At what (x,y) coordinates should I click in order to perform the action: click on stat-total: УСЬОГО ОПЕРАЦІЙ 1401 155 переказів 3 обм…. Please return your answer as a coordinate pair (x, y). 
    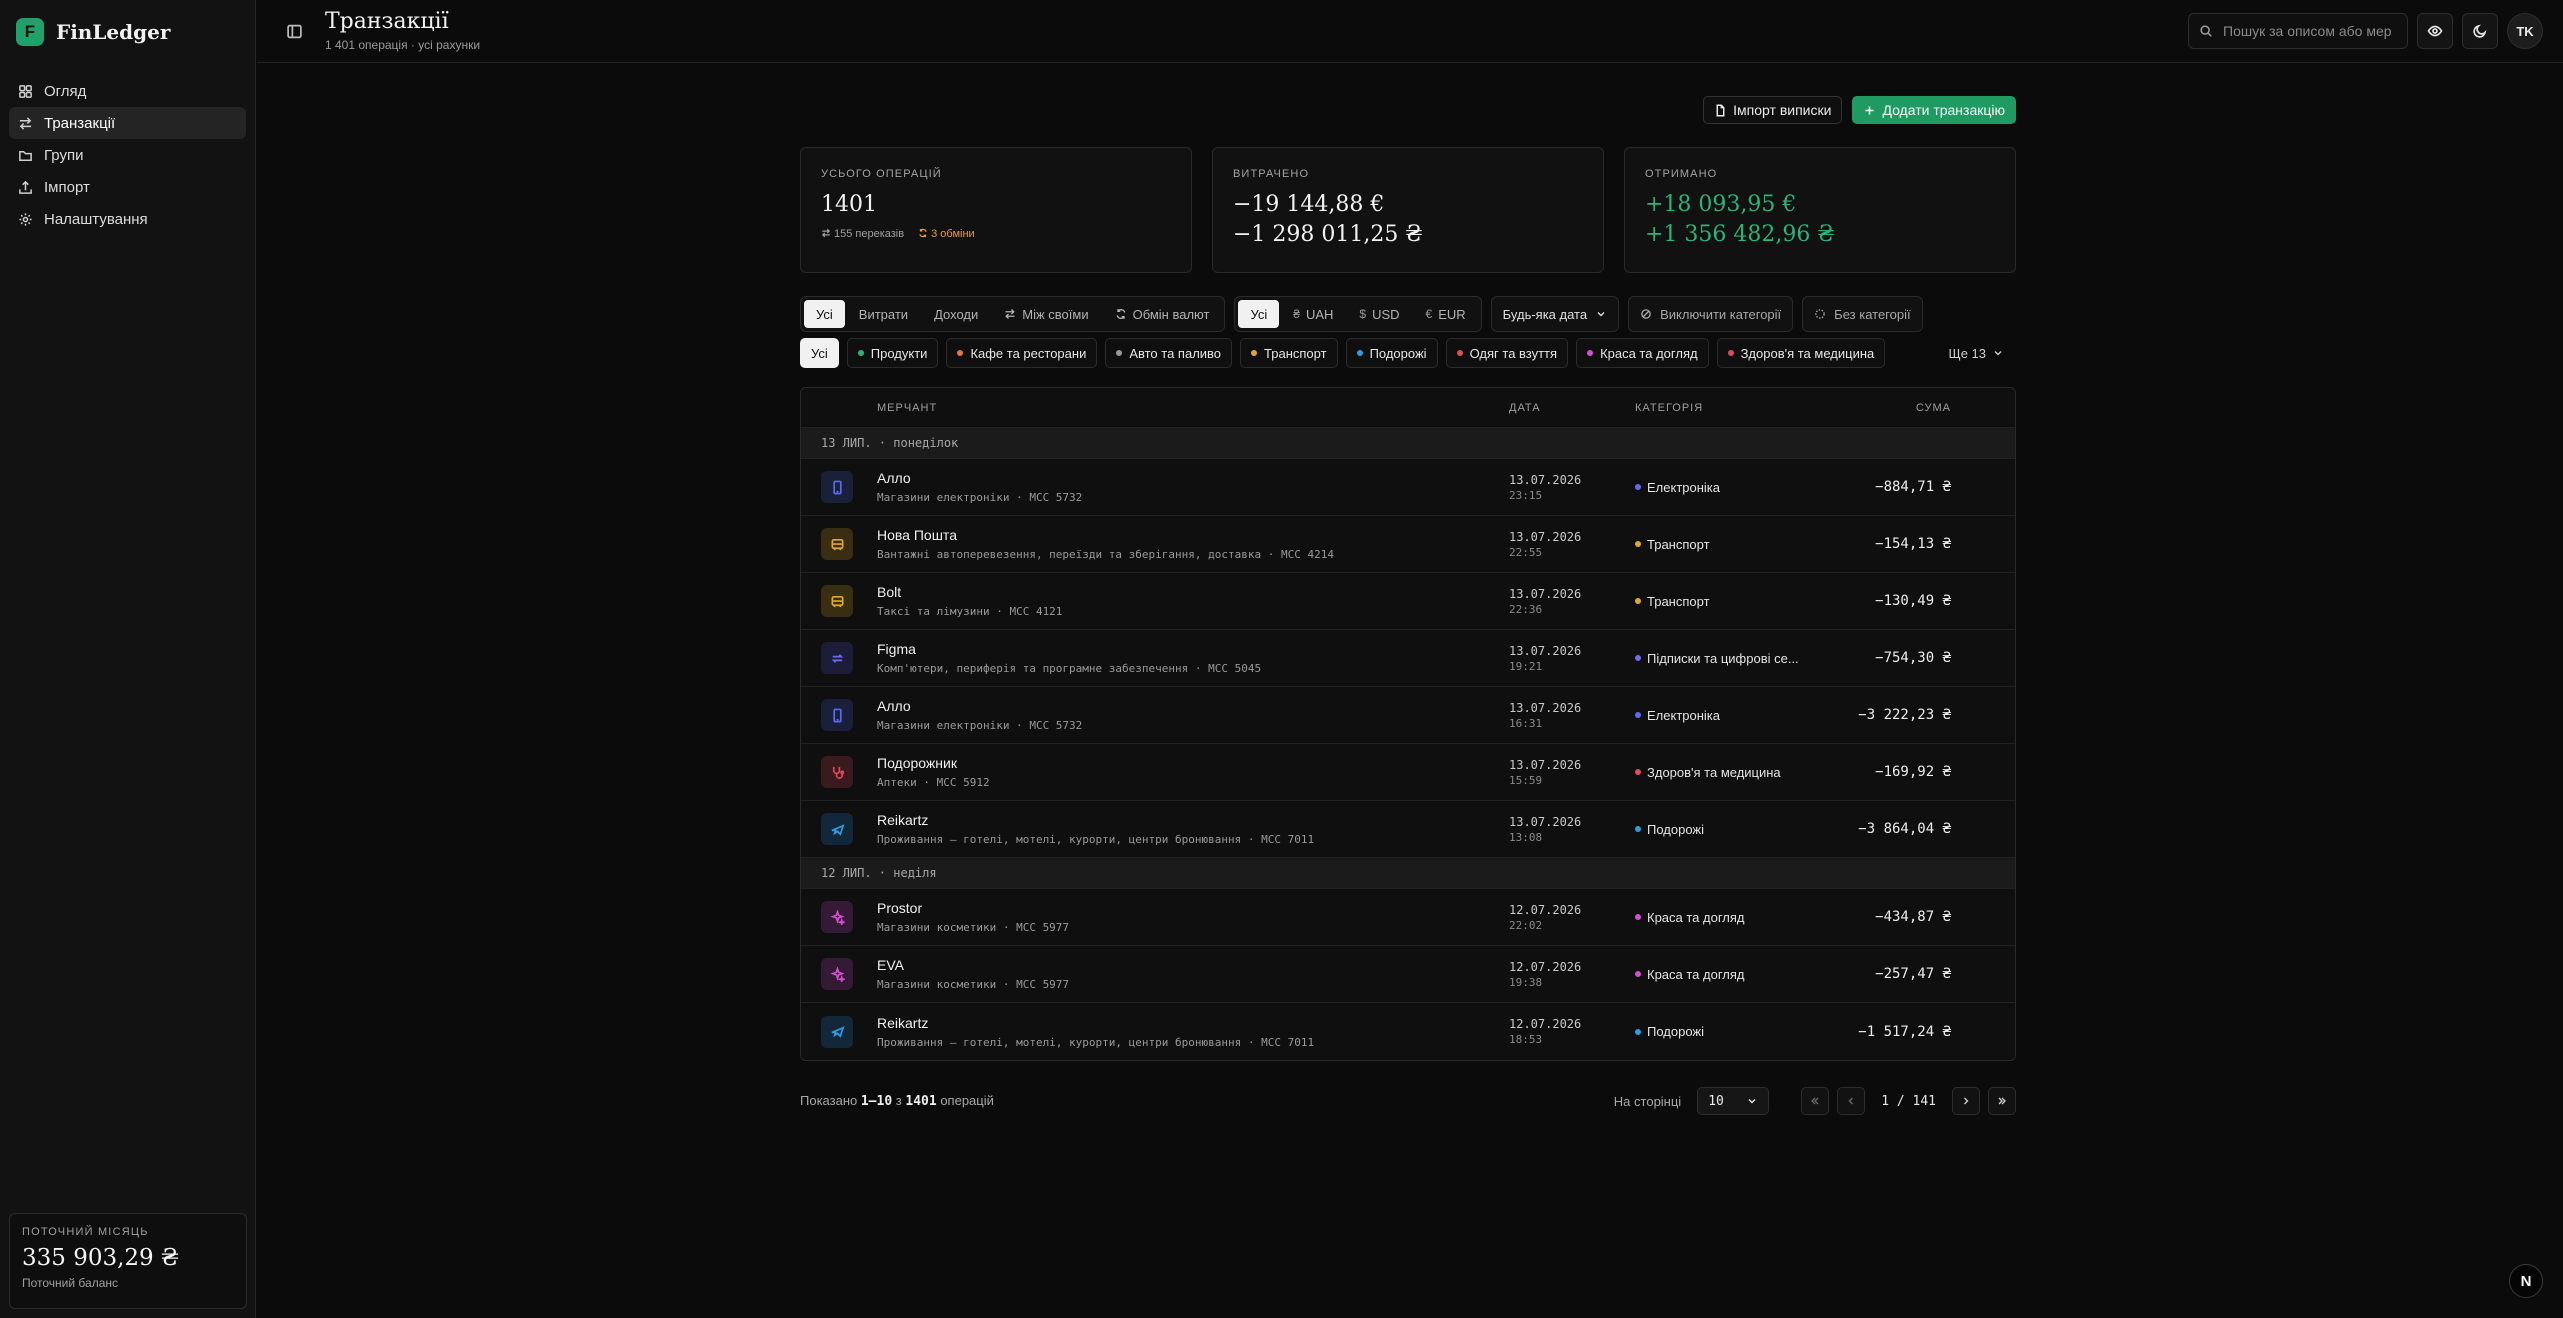
    Looking at the image, I should click on (996, 210).